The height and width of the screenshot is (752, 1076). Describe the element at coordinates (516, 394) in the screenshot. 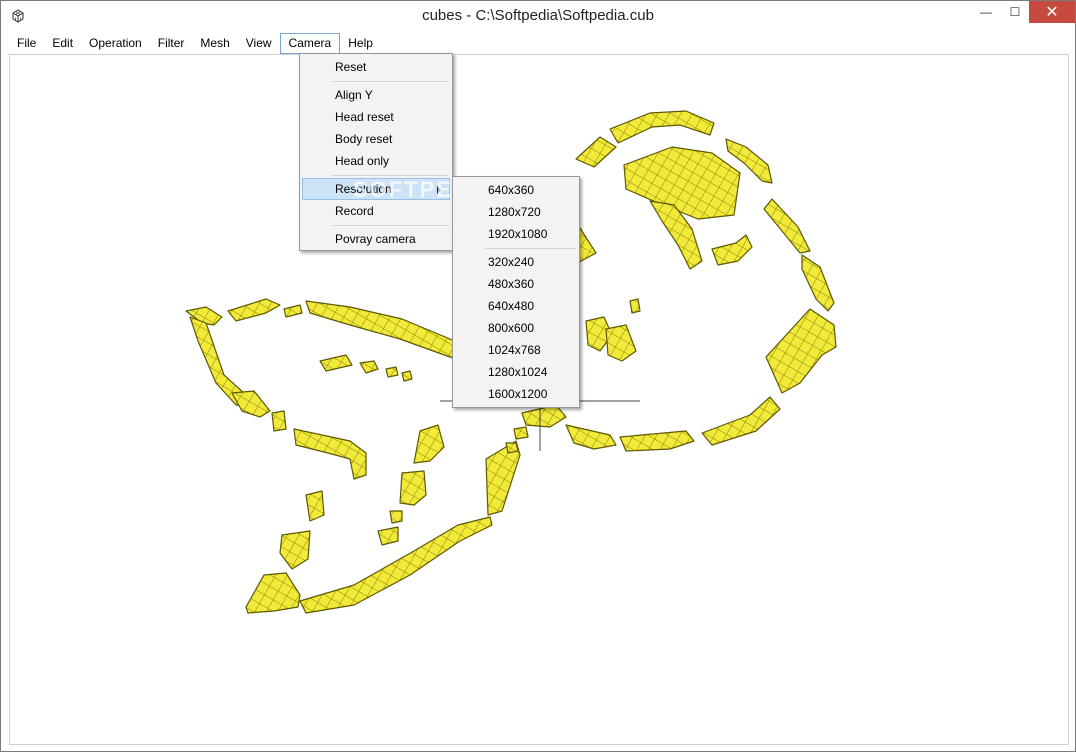

I see `resolution-item: 1600x1200` at that location.